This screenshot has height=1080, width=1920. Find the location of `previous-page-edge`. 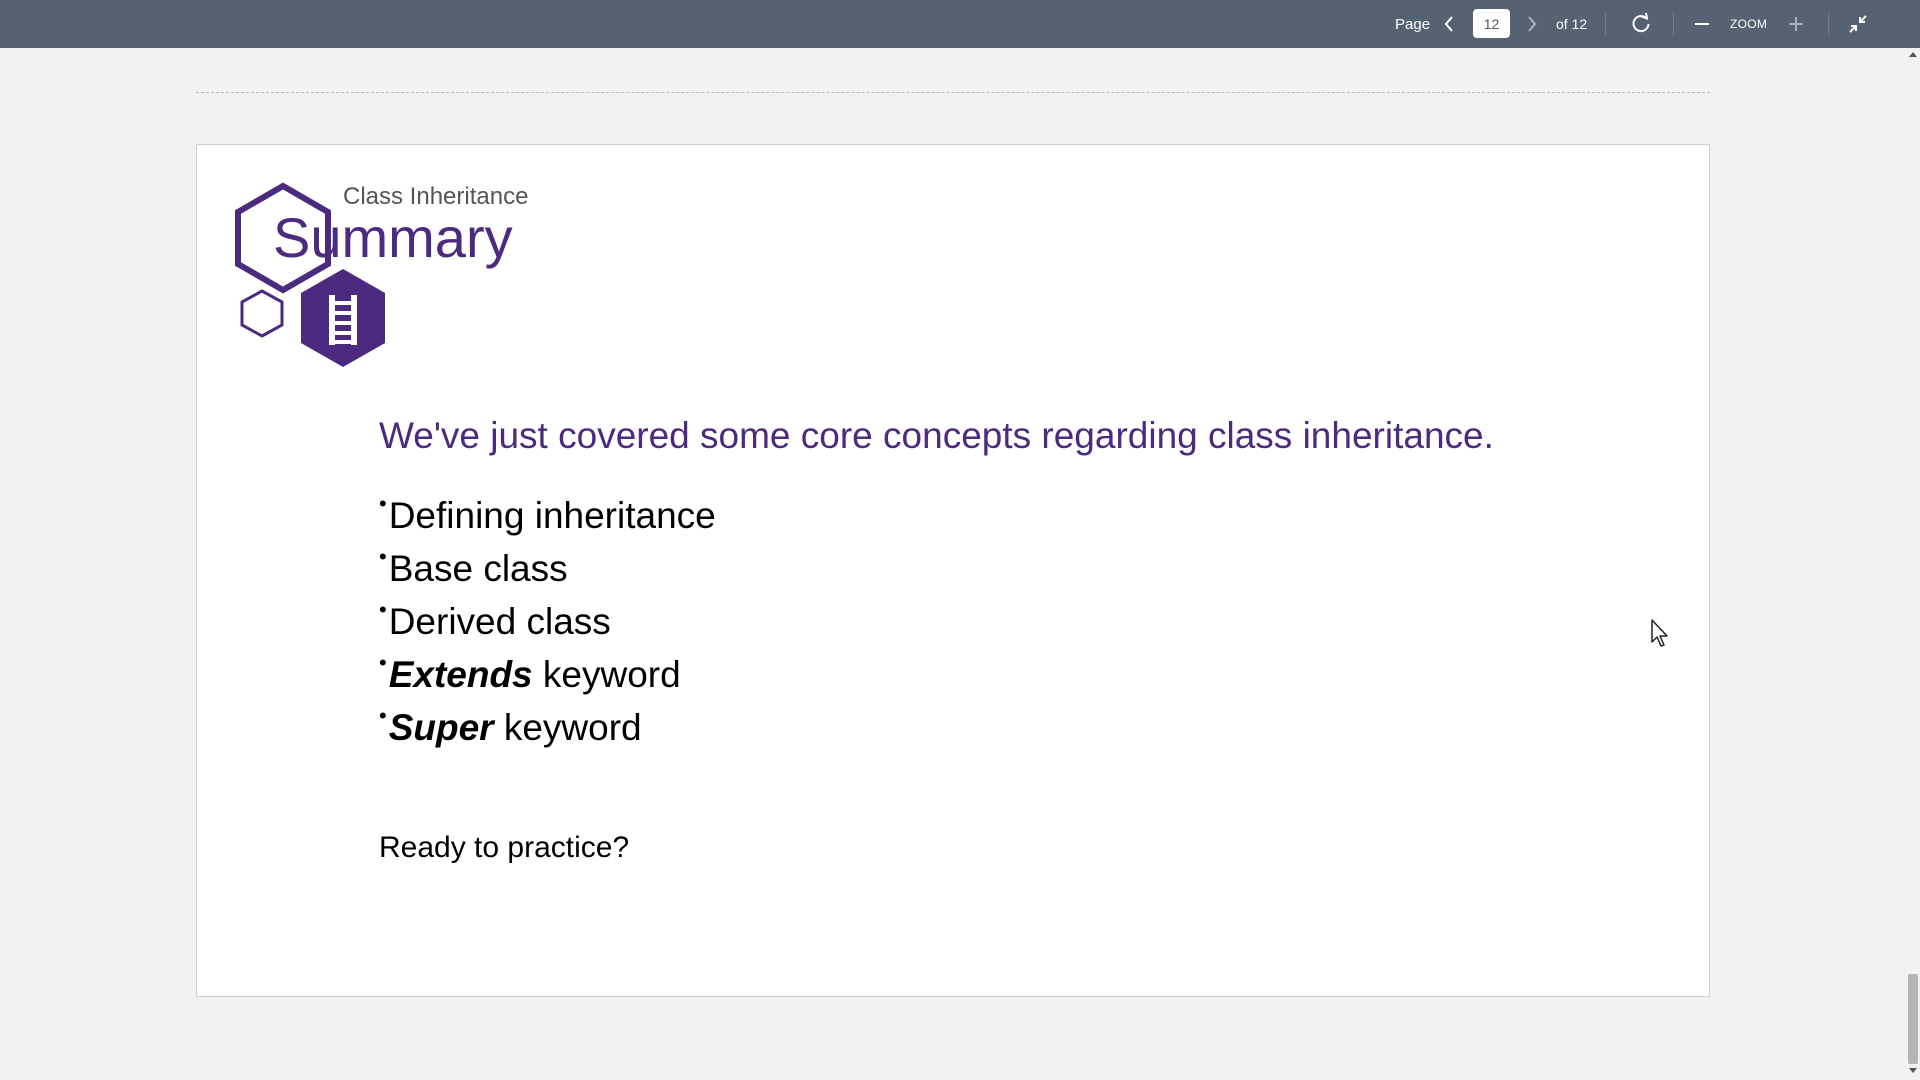

previous-page-edge is located at coordinates (953, 92).